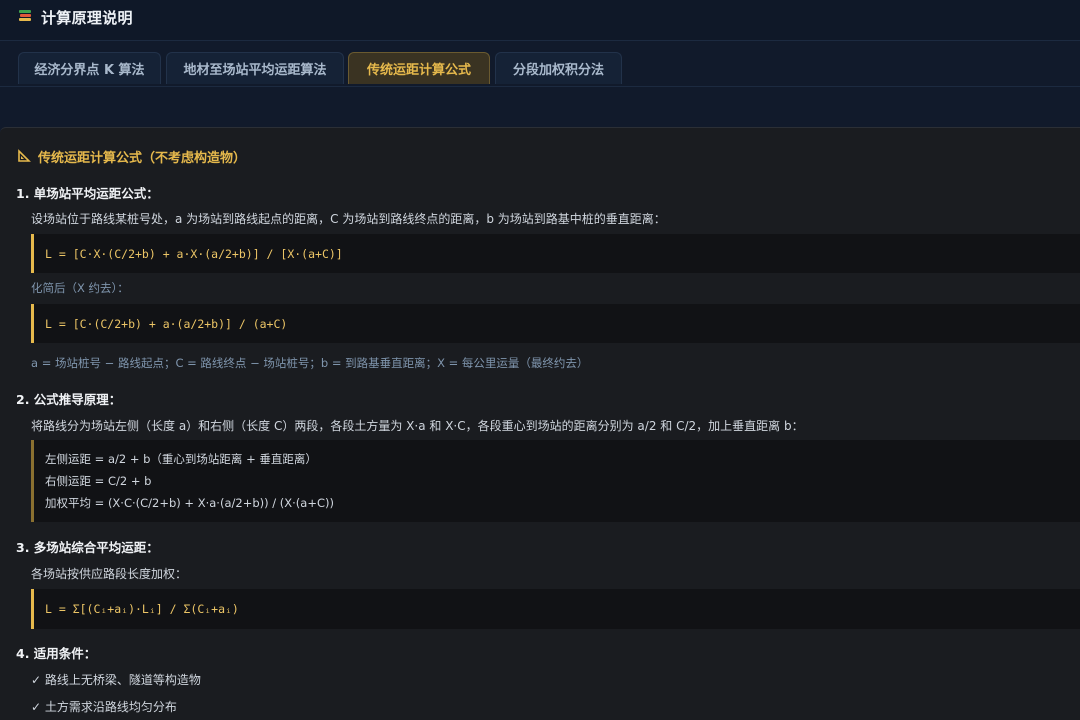 Image resolution: width=1080 pixels, height=720 pixels. What do you see at coordinates (116, 680) in the screenshot?
I see `condition-item: ✓ 路线上无桥梁、隧道等构造物` at bounding box center [116, 680].